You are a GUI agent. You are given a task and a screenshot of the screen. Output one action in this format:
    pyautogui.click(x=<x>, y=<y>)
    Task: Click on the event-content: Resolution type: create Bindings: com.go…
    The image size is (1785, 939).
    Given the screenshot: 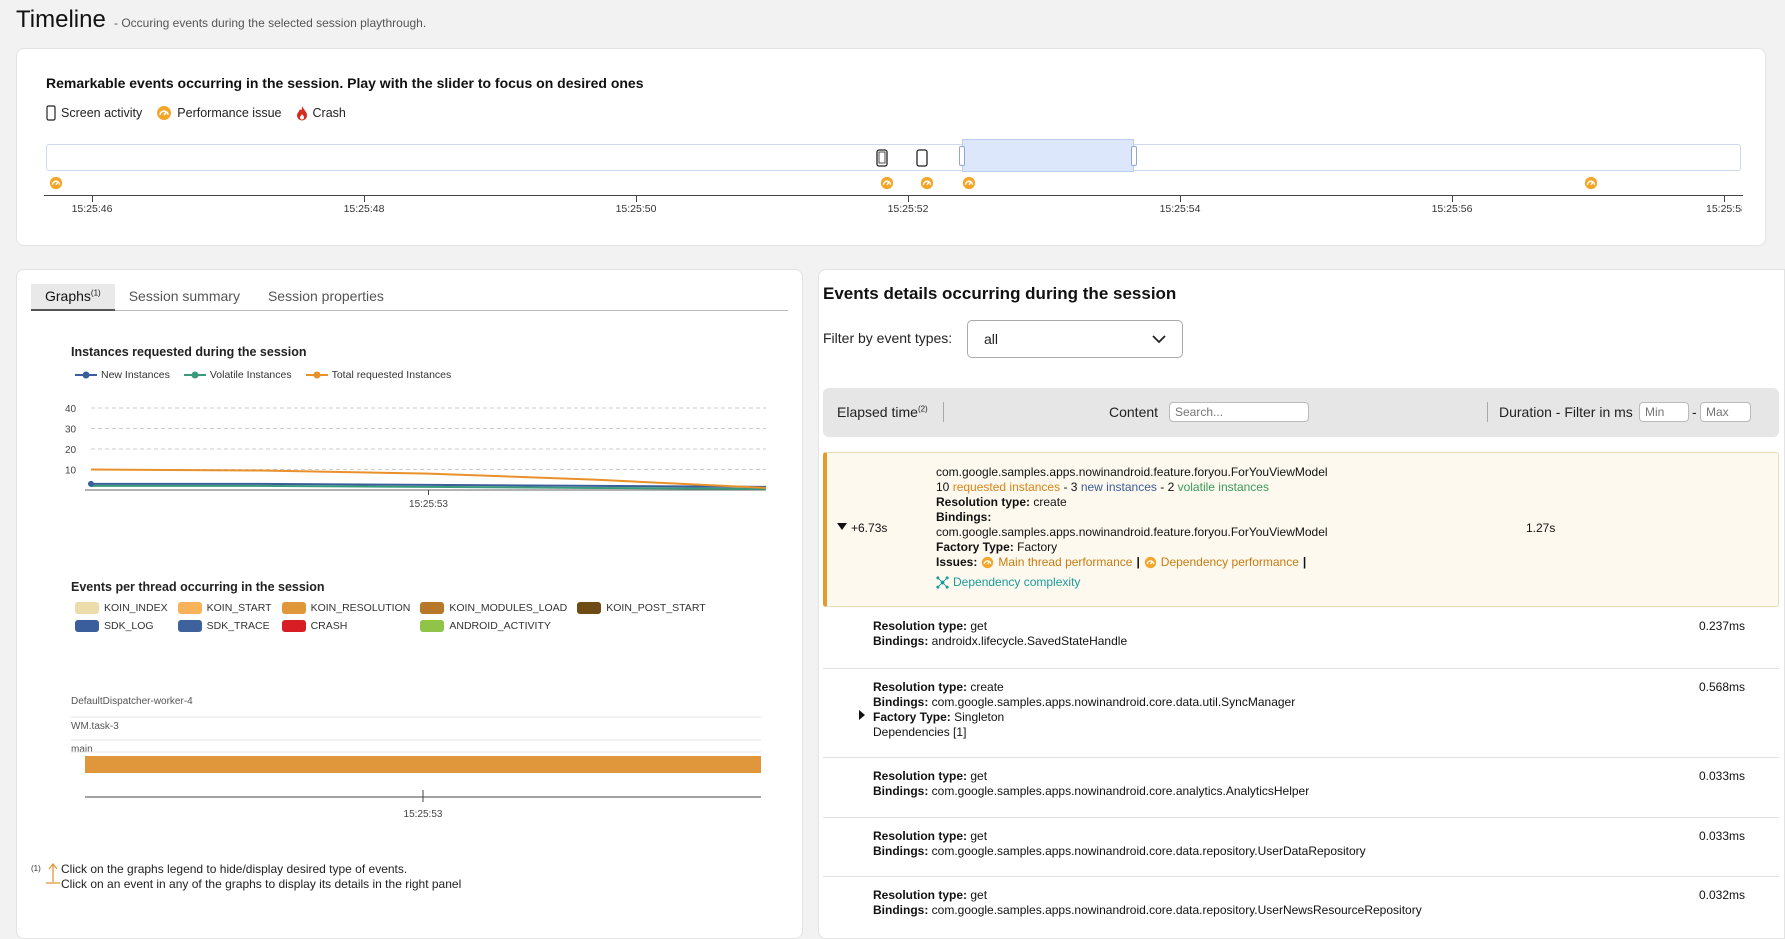 What is the action you would take?
    pyautogui.click(x=1084, y=710)
    